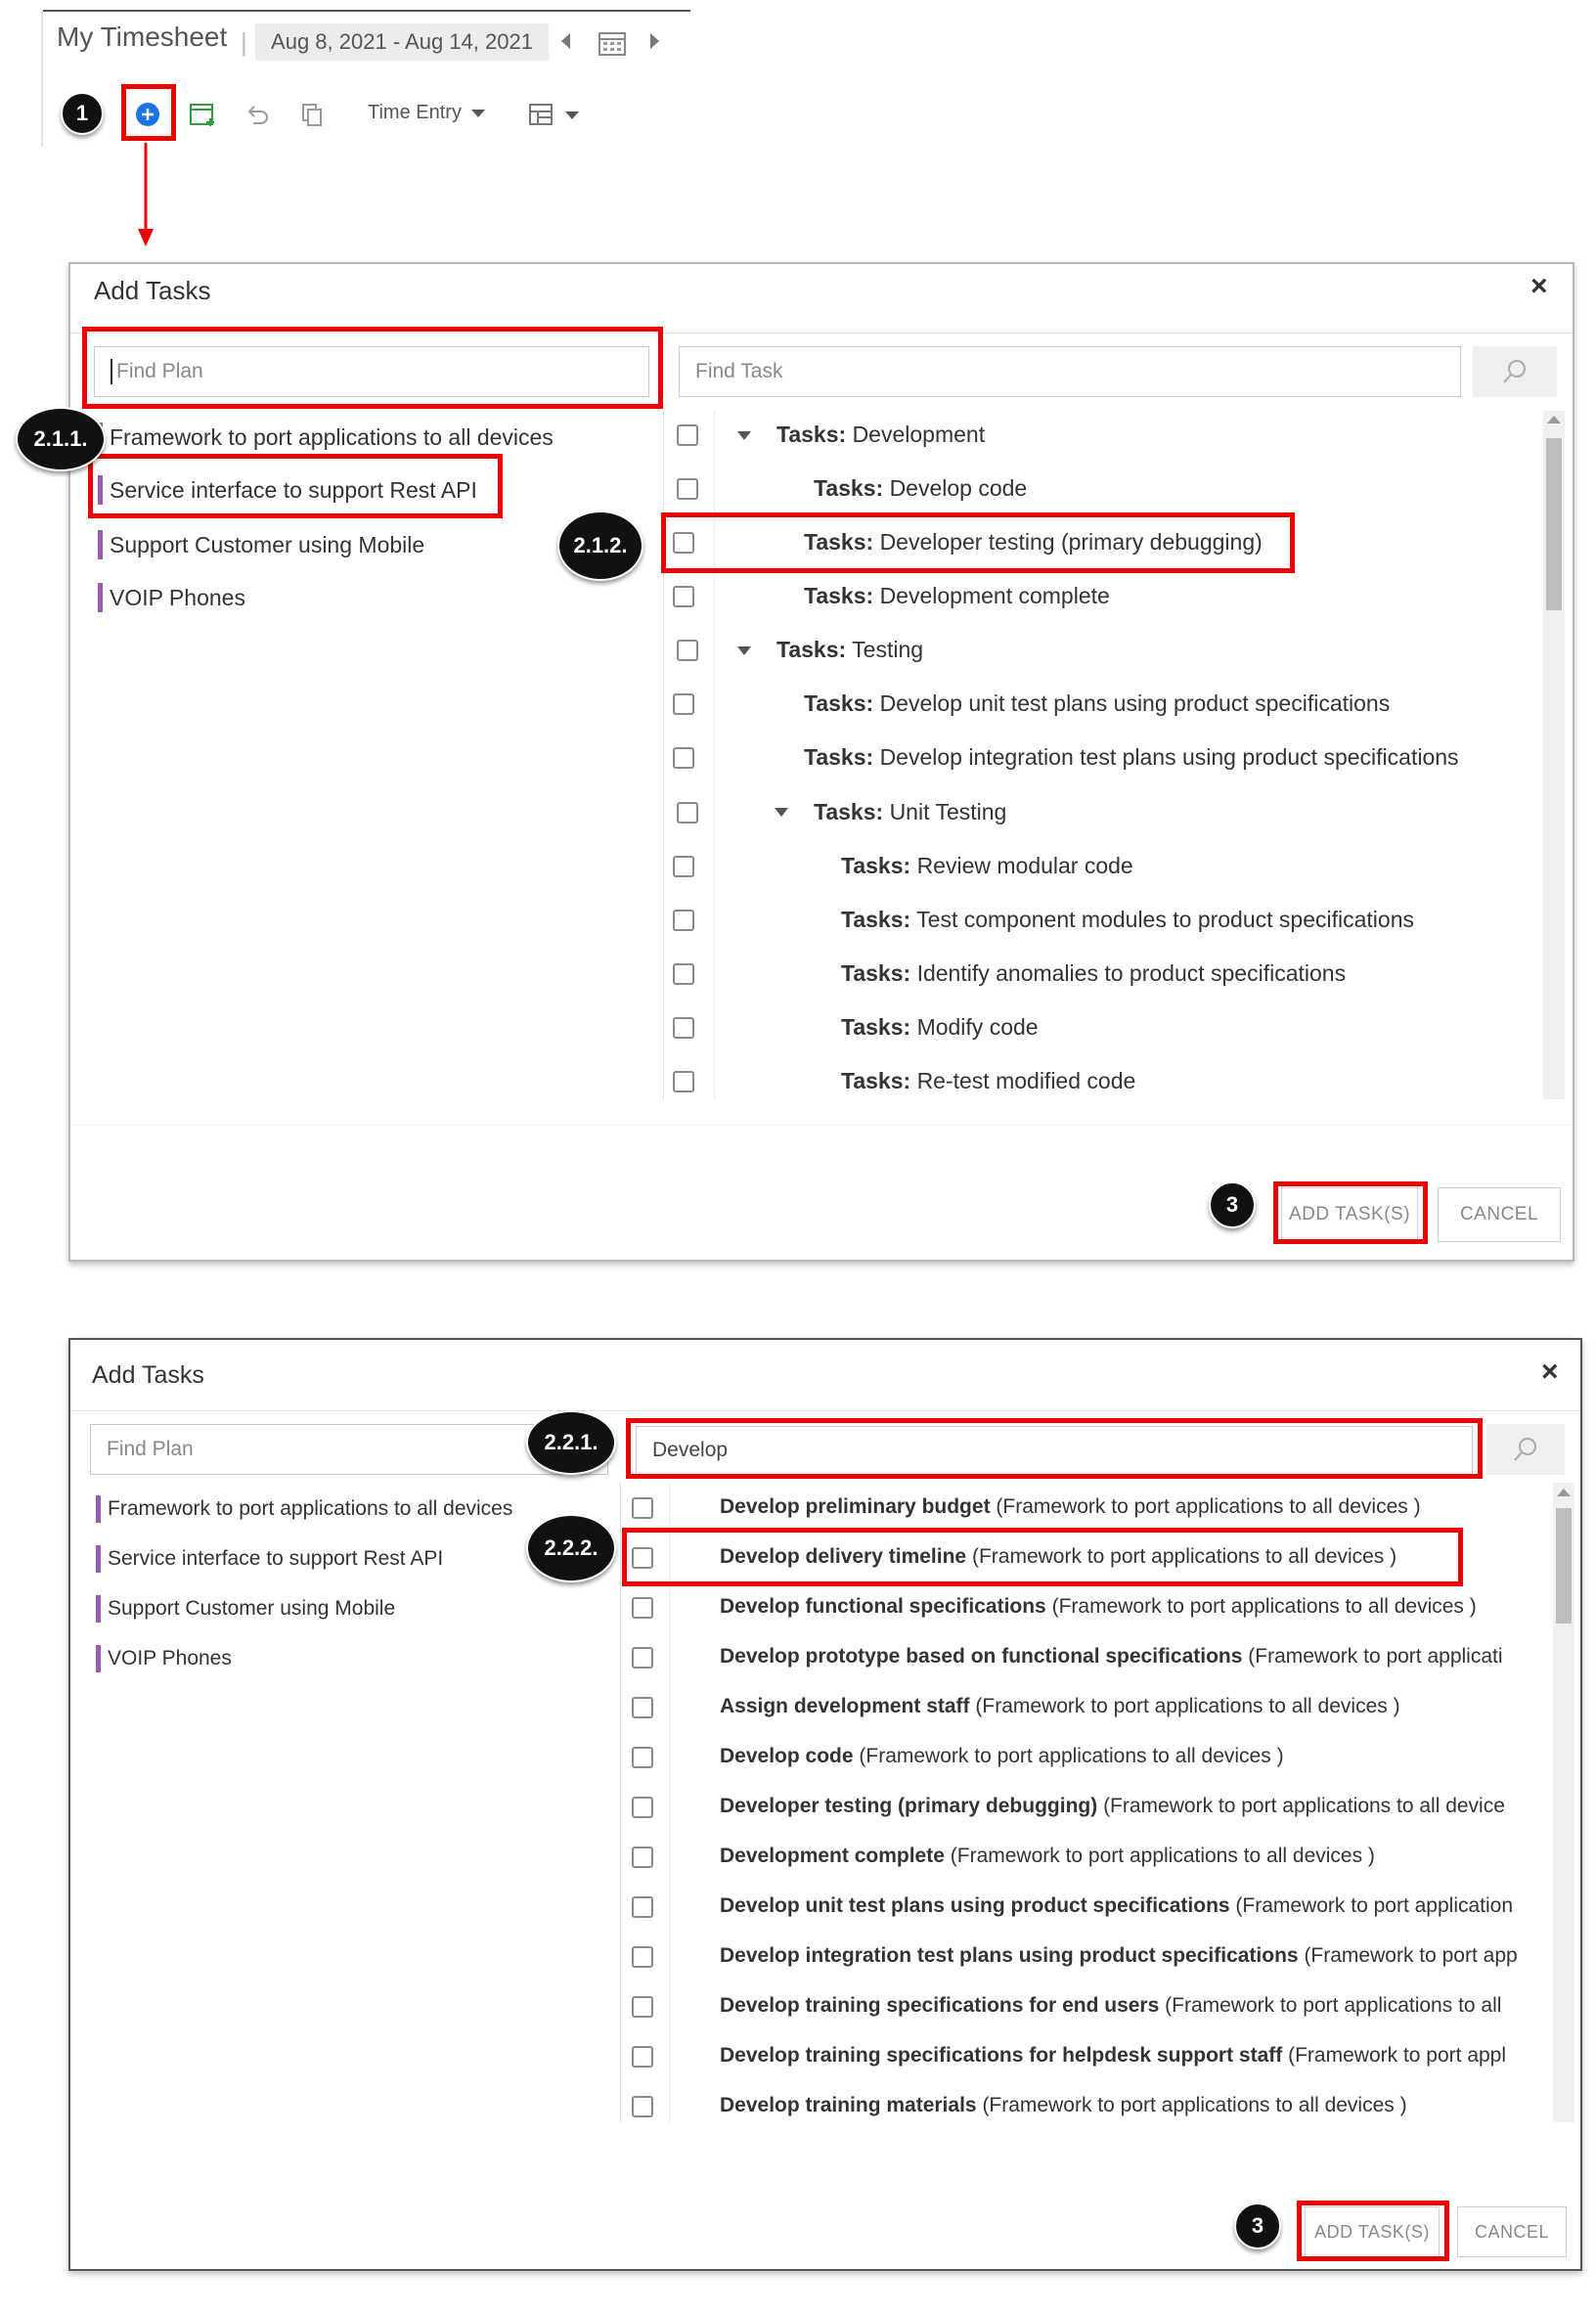 The height and width of the screenshot is (2314, 1596). What do you see at coordinates (957, 596) in the screenshot?
I see `task-row-development-complete: Tasks: Development complete` at bounding box center [957, 596].